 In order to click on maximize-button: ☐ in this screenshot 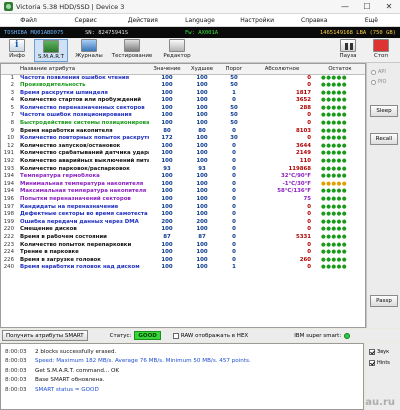, I will do `click(367, 7)`.